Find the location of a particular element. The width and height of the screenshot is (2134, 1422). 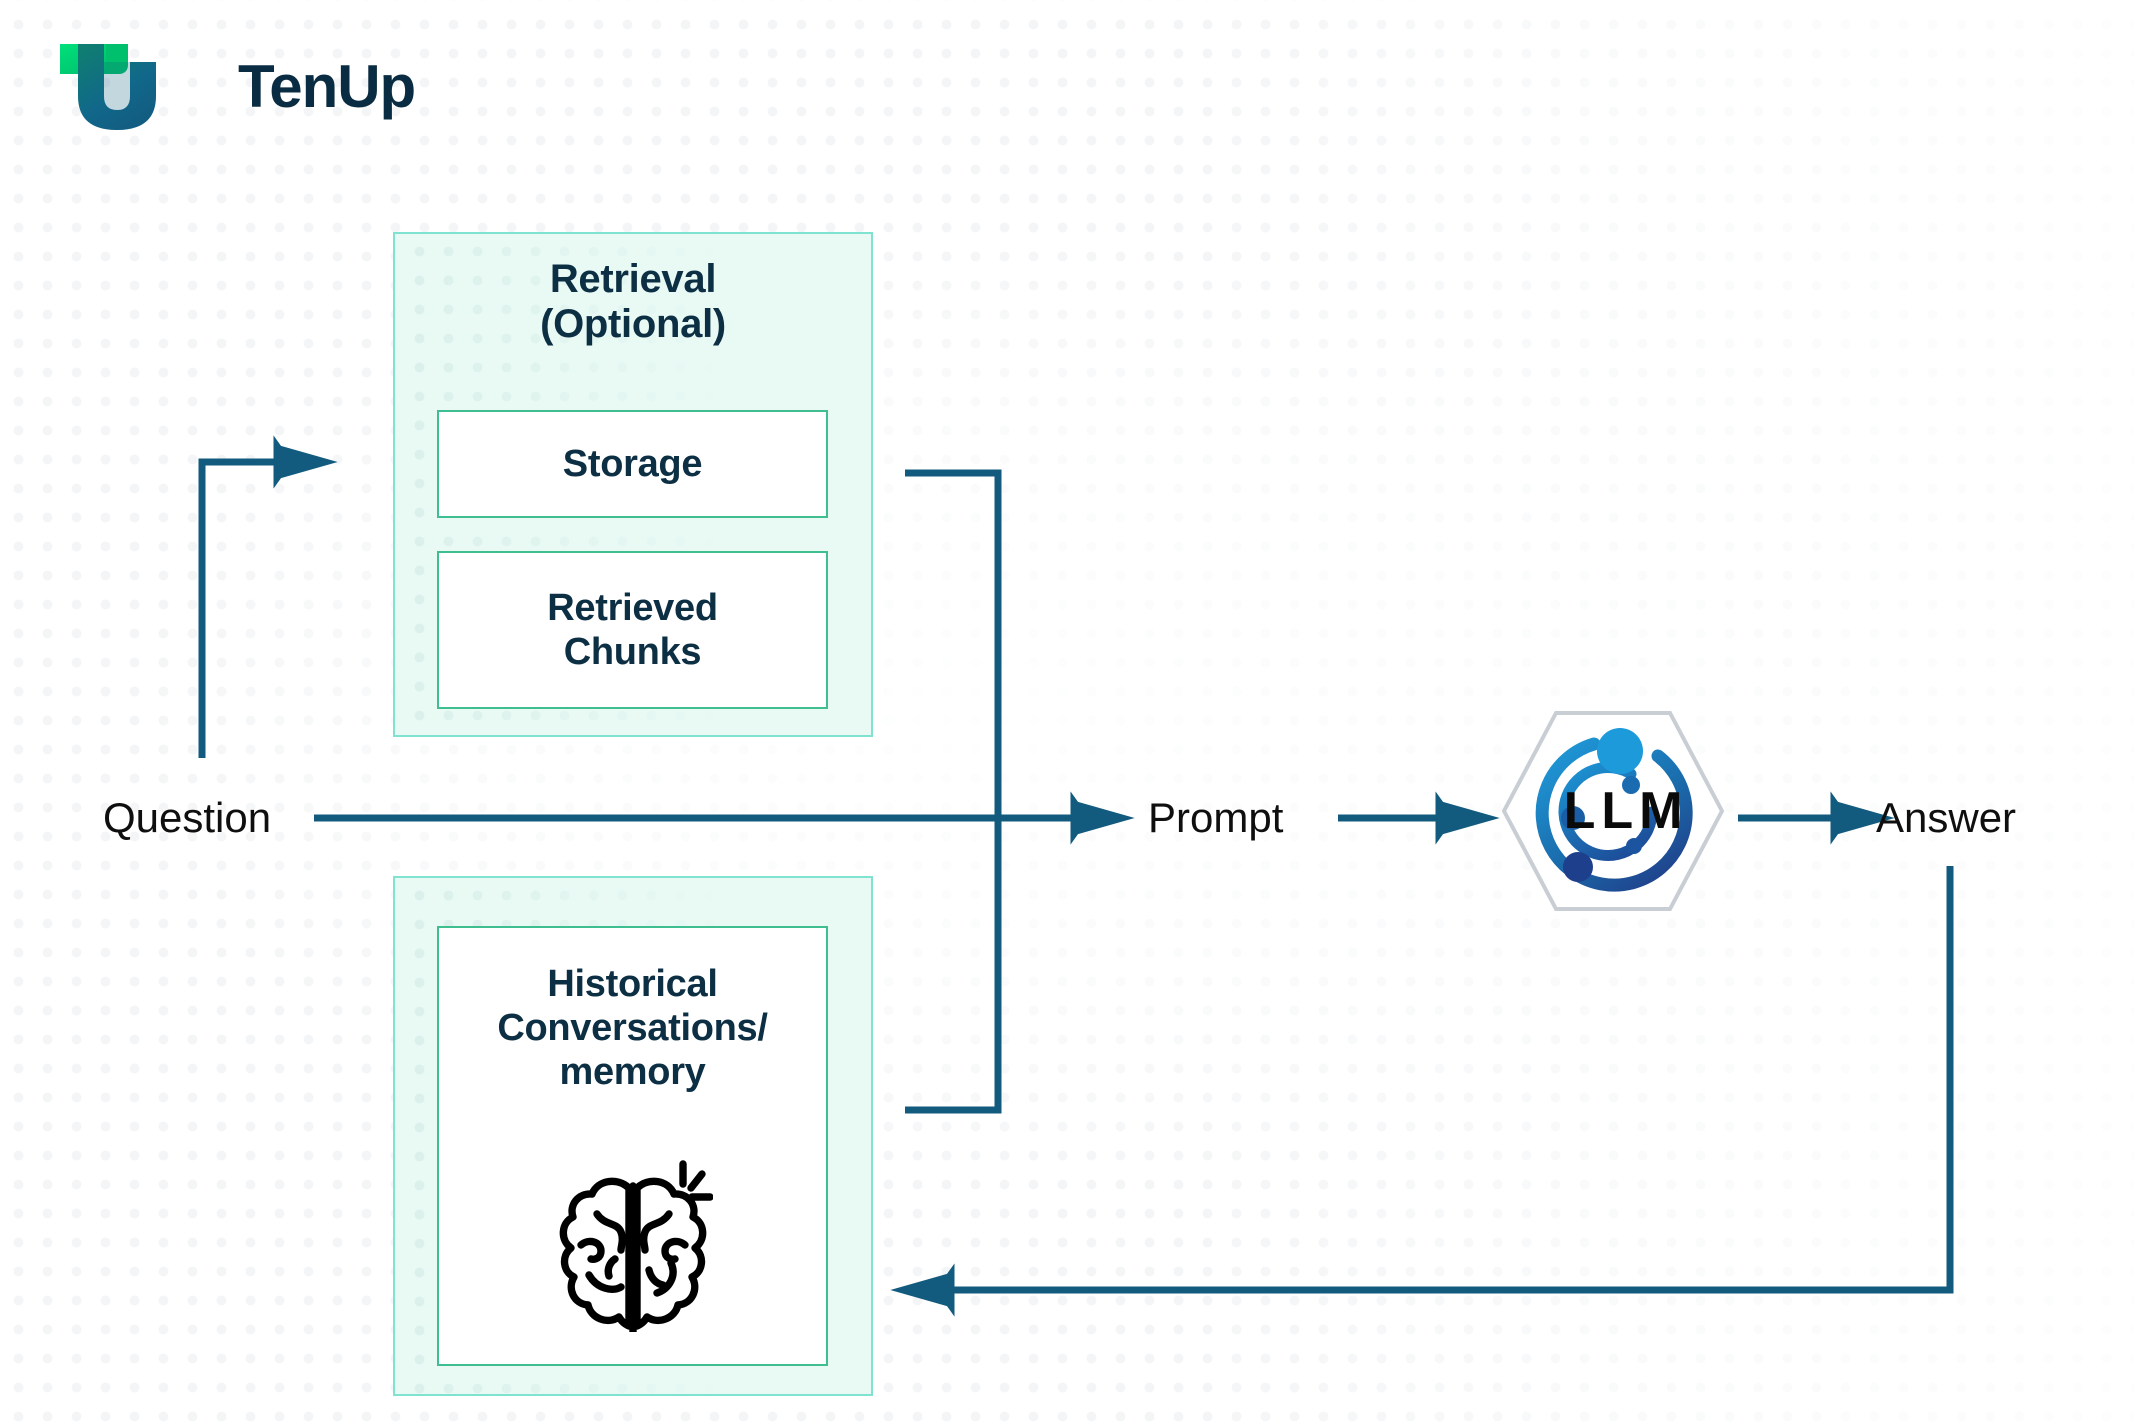

memory-line-1: Historical is located at coordinates (632, 984).